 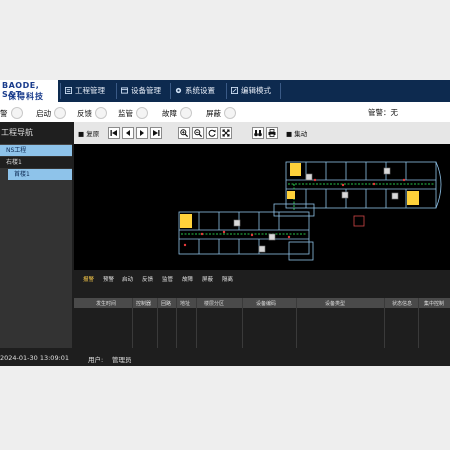 I want to click on tree-item-label: NS工程, so click(x=16, y=150).